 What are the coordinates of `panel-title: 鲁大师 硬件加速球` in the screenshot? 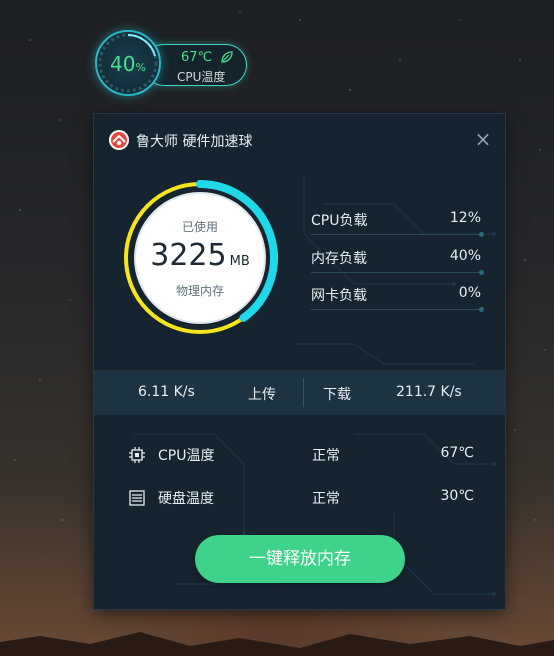 It's located at (194, 142).